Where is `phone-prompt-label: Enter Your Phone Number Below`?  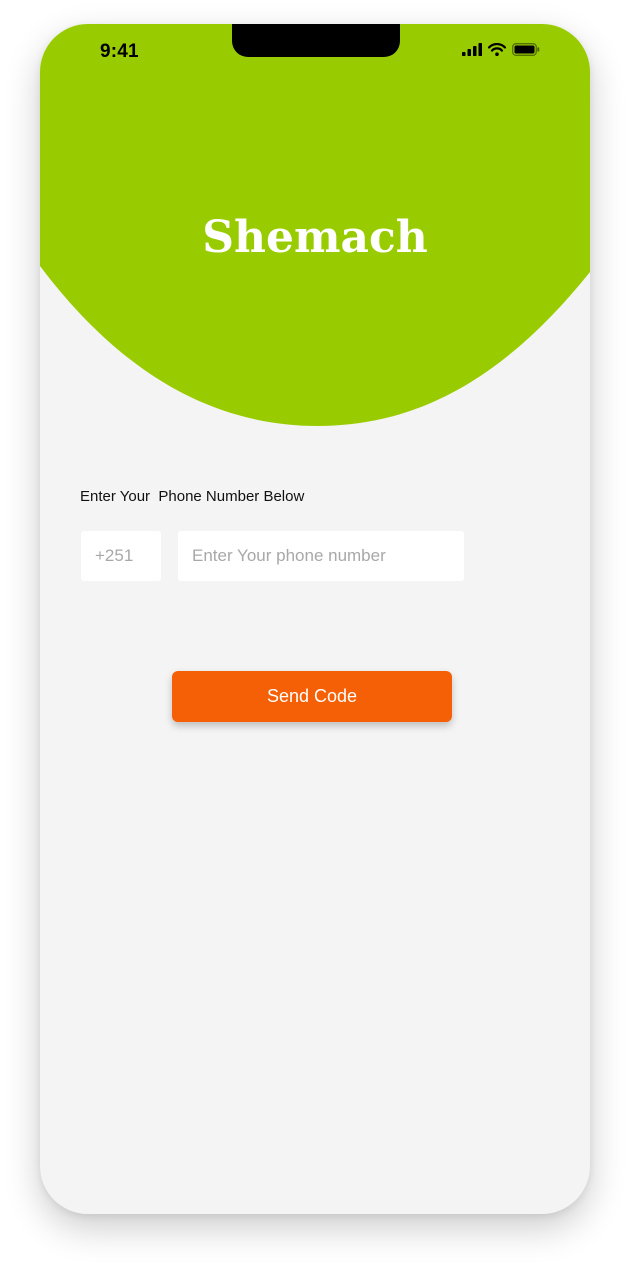 phone-prompt-label: Enter Your Phone Number Below is located at coordinates (192, 496).